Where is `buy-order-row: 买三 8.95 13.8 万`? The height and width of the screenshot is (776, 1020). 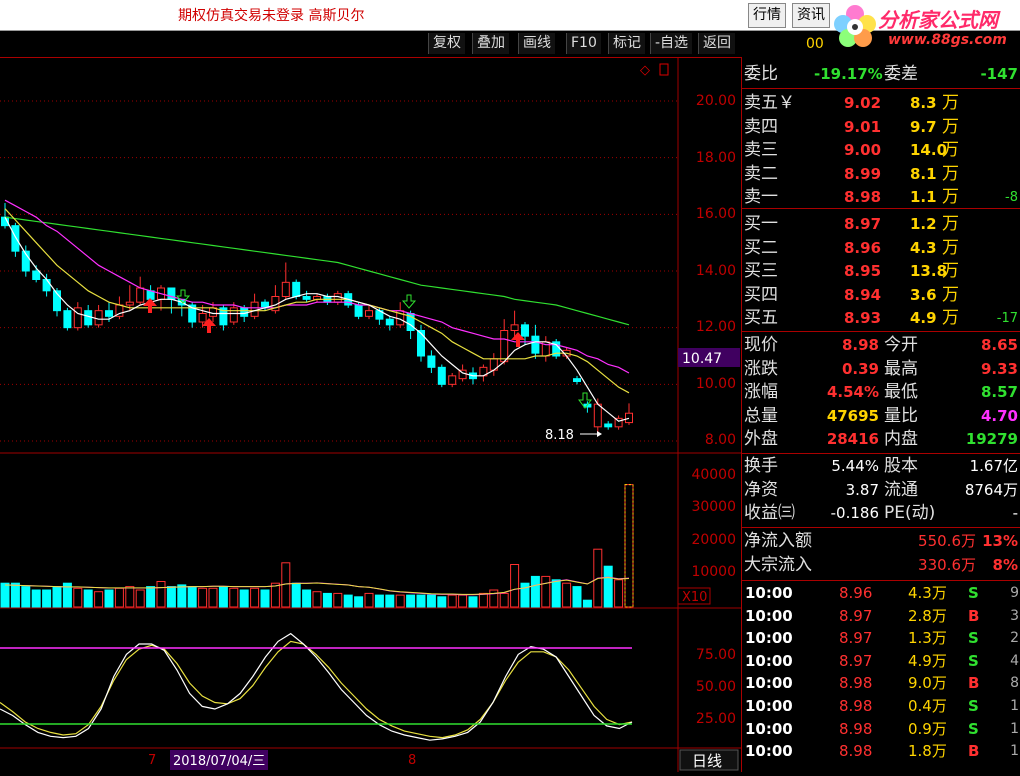
buy-order-row: 买三 8.95 13.8 万 is located at coordinates (881, 271).